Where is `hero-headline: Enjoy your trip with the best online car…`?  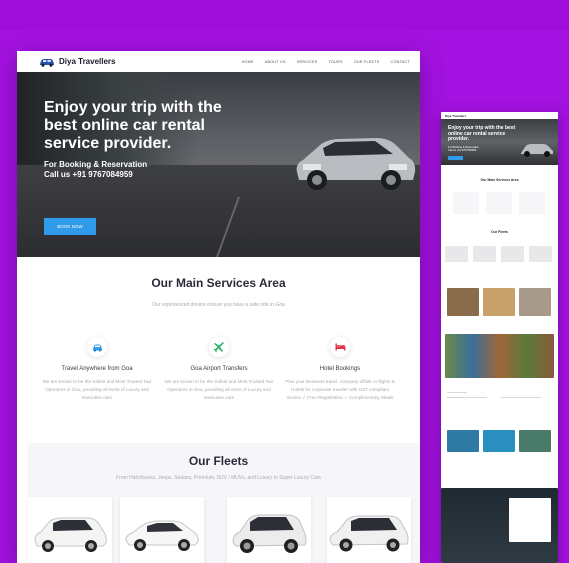
hero-headline: Enjoy your trip with the best online car… is located at coordinates (133, 125).